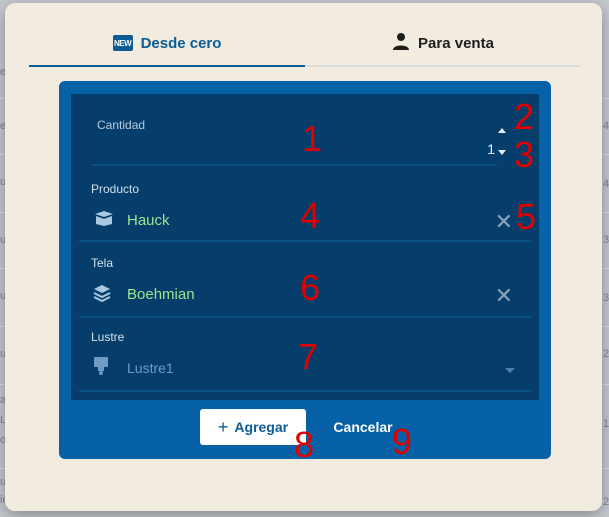  I want to click on add-button: + Agregar, so click(253, 427).